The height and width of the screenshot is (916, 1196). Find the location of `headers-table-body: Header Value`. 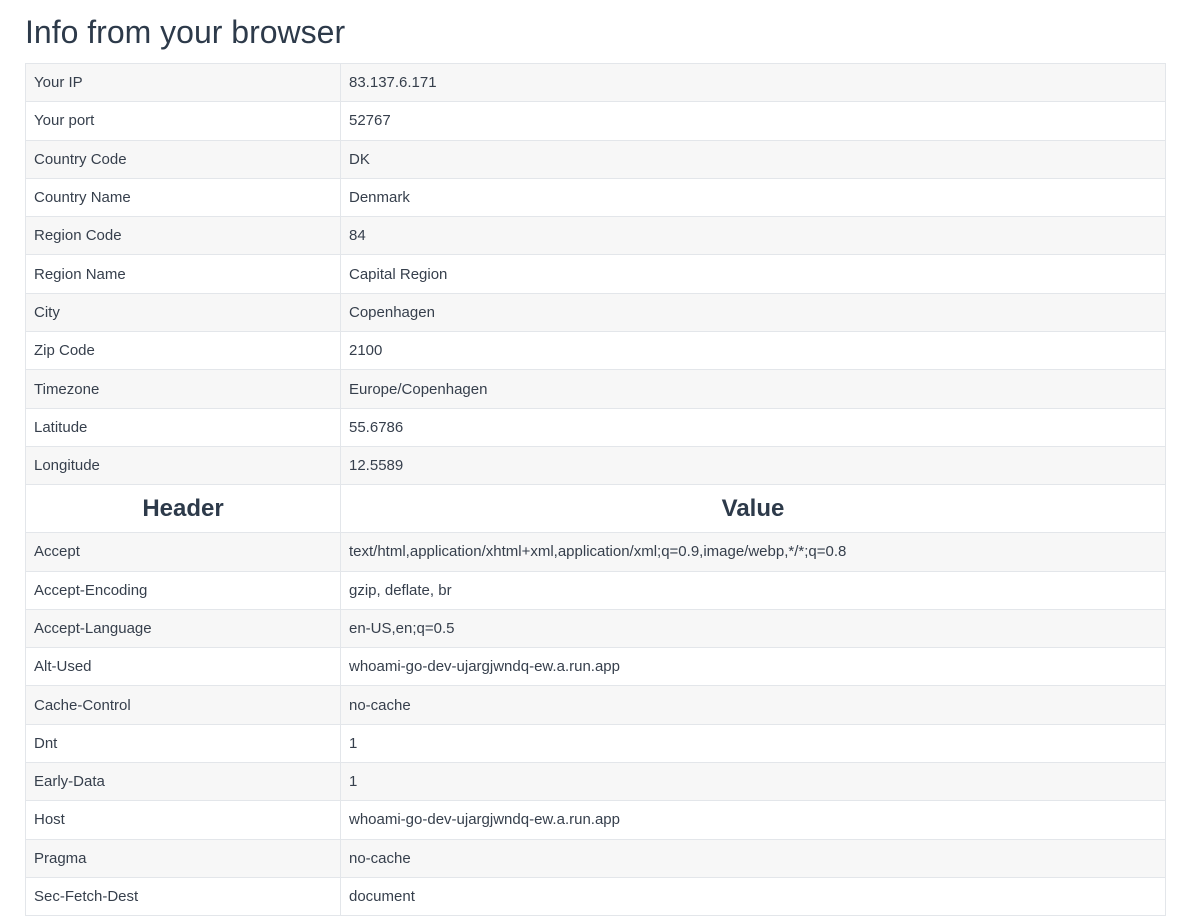

headers-table-body: Header Value is located at coordinates (595, 509).